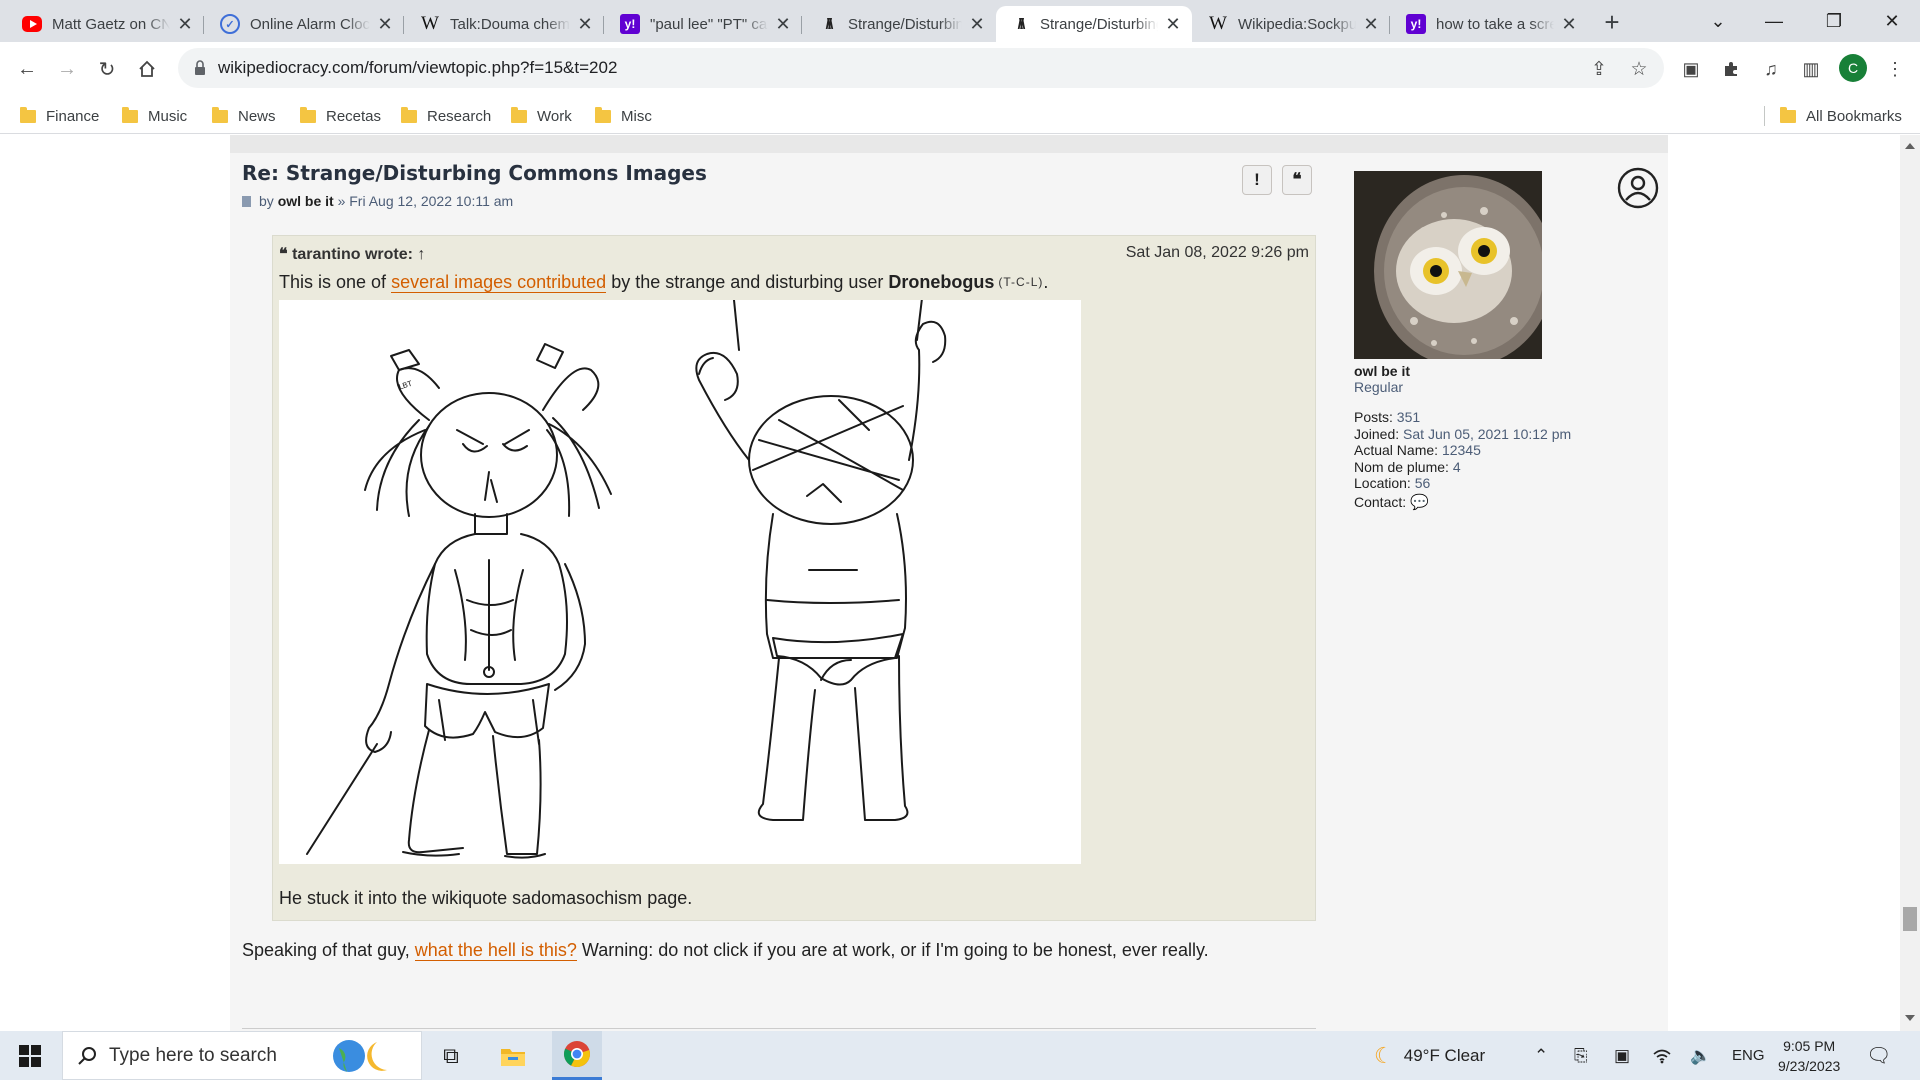 Image resolution: width=1920 pixels, height=1080 pixels. I want to click on report-button: !, so click(1257, 180).